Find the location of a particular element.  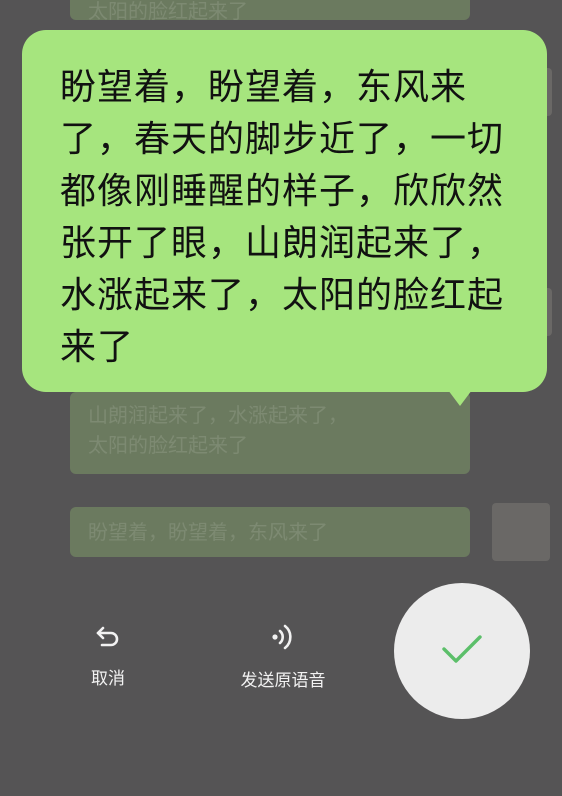

confirm-button is located at coordinates (462, 651).